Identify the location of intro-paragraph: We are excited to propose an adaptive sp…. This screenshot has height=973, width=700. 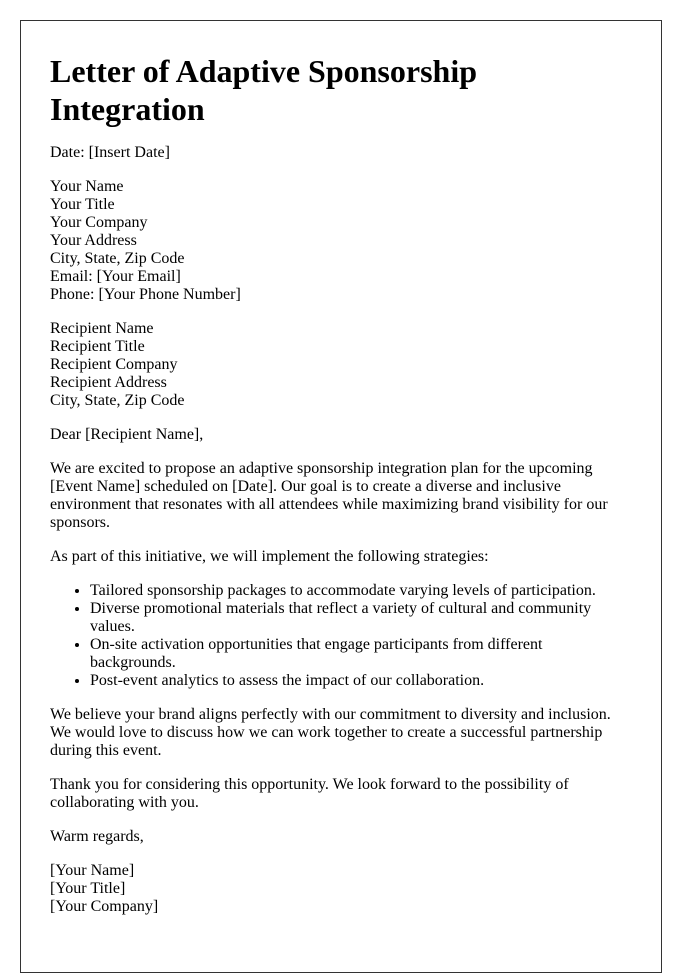
(329, 495).